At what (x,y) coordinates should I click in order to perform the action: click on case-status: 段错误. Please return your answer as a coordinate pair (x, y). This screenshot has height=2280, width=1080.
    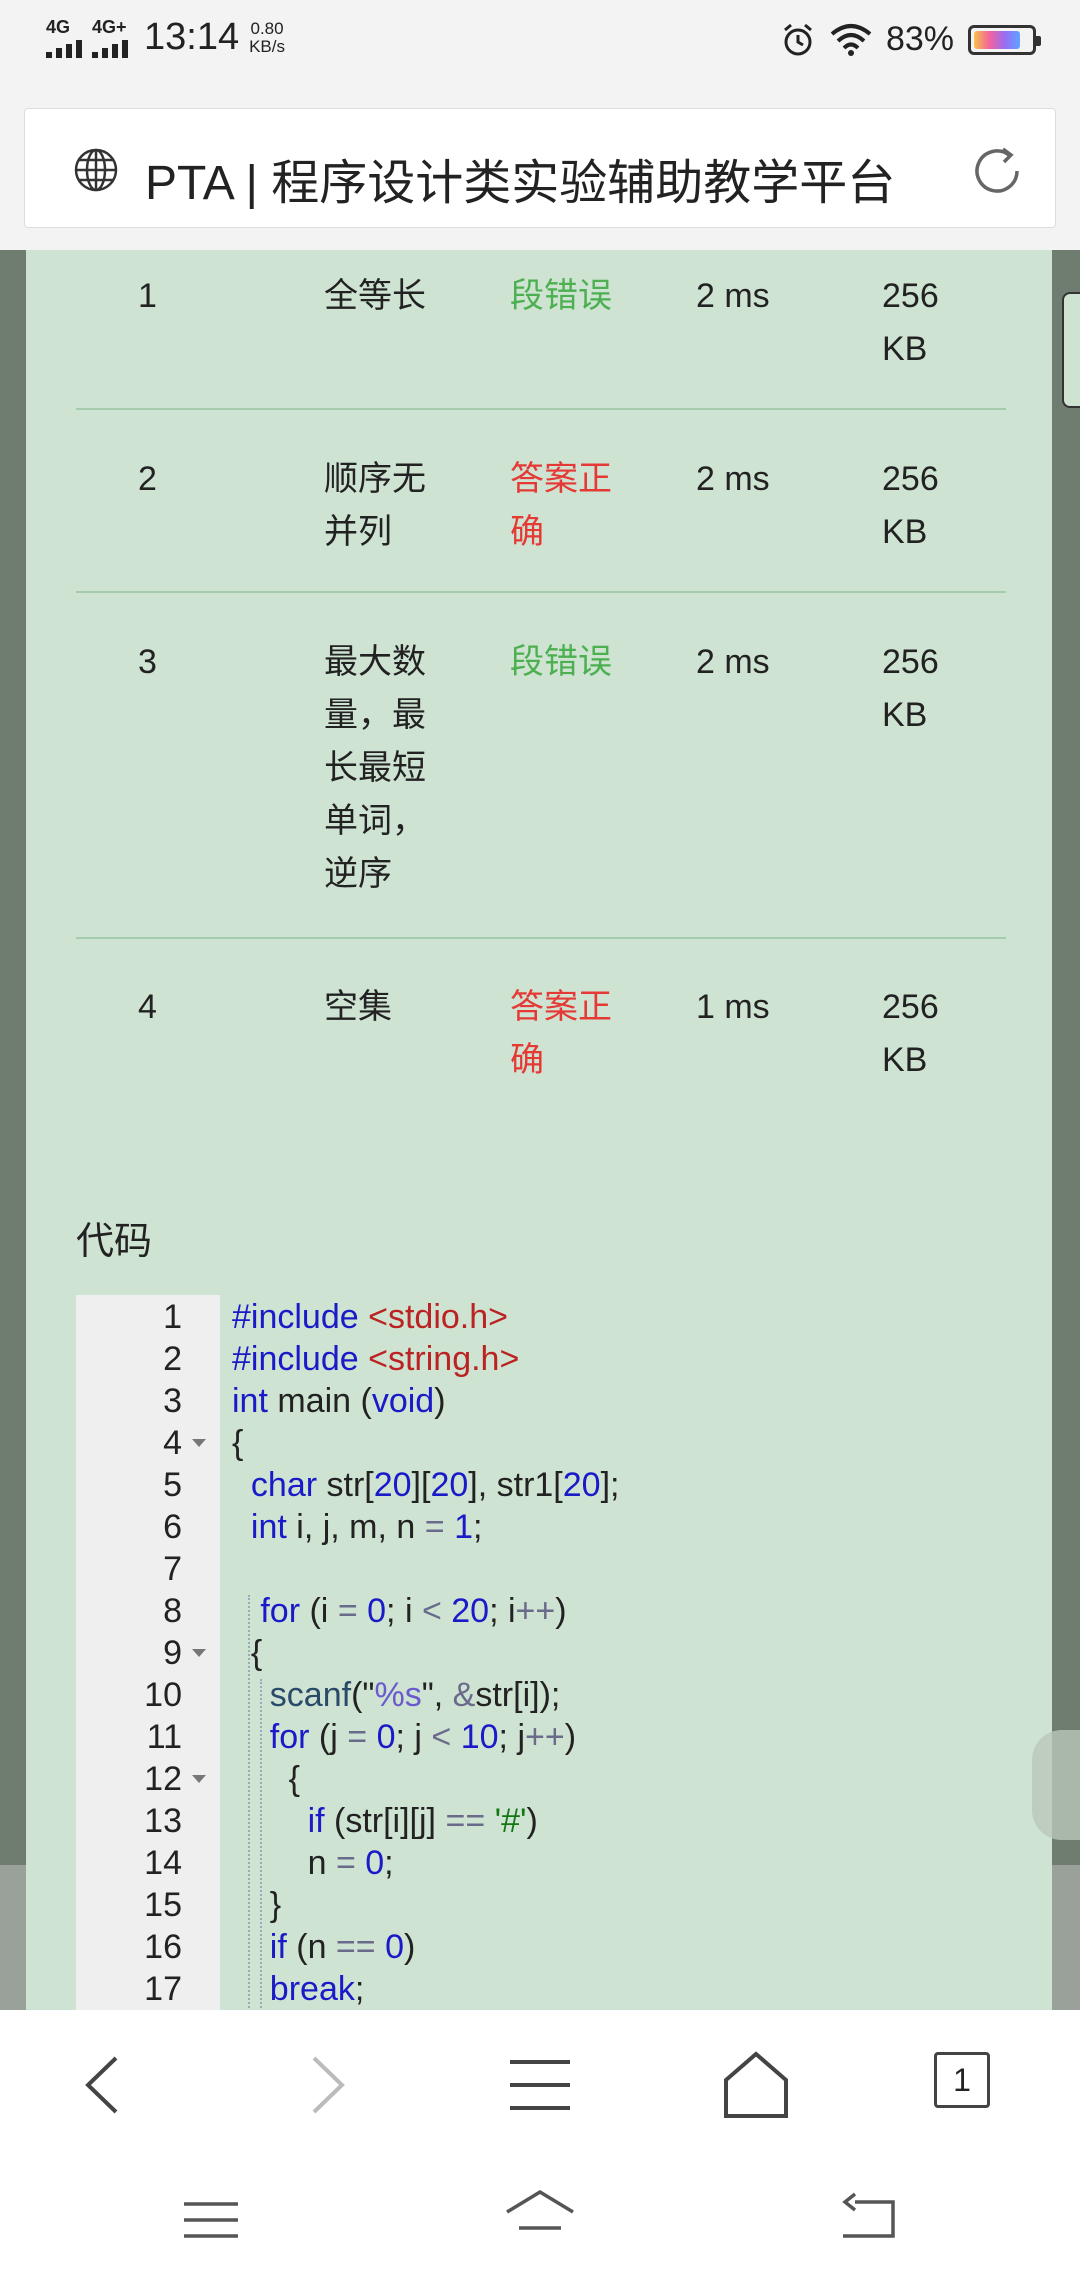
    Looking at the image, I should click on (570, 296).